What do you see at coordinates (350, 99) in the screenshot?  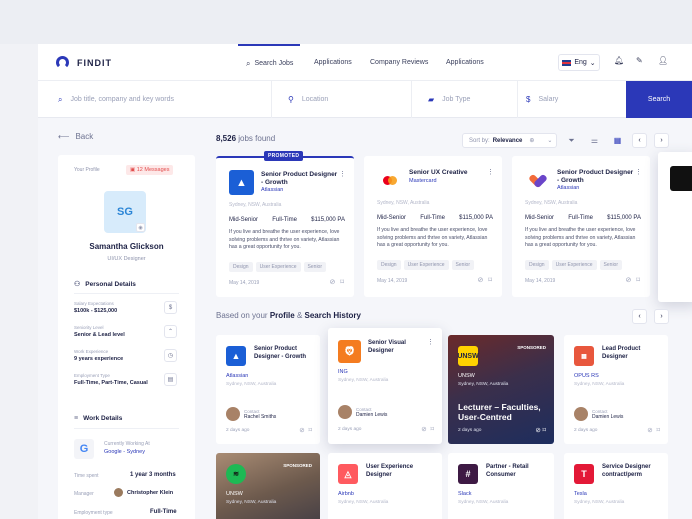 I see `location-input: ⚲ Location` at bounding box center [350, 99].